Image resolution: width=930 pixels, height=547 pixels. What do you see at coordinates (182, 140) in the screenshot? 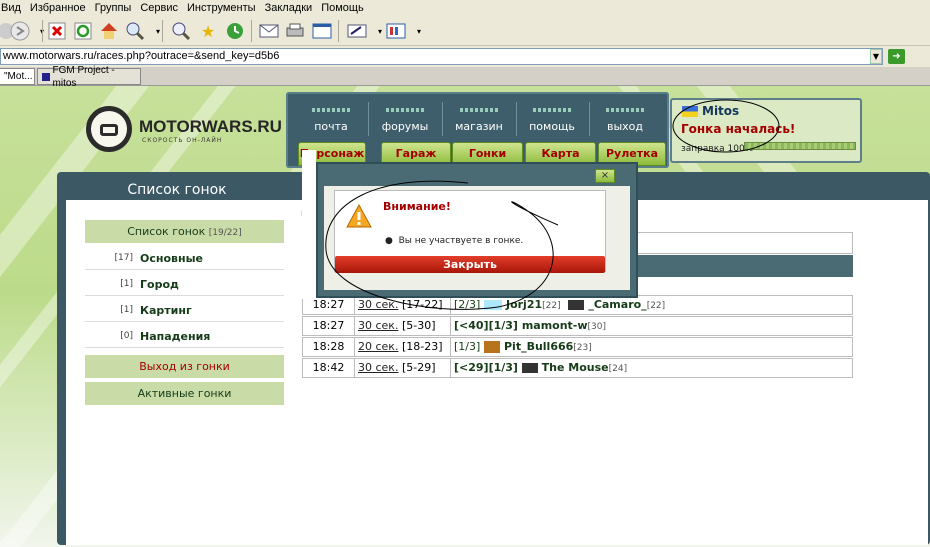
I see `logo-tagline: скорость он-лайн` at bounding box center [182, 140].